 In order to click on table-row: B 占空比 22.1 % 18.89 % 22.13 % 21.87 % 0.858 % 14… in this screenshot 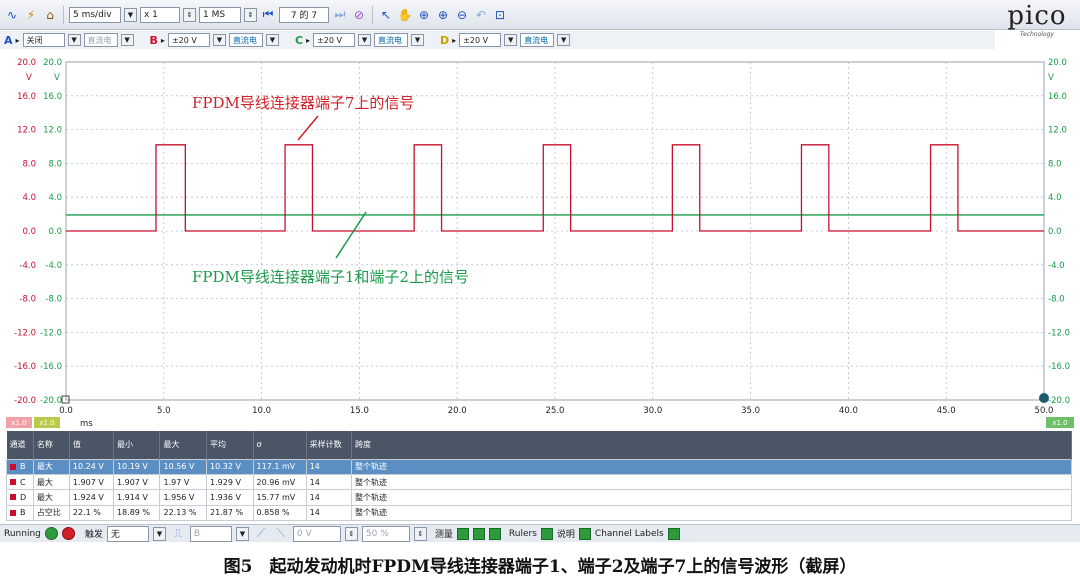, I will do `click(539, 513)`.